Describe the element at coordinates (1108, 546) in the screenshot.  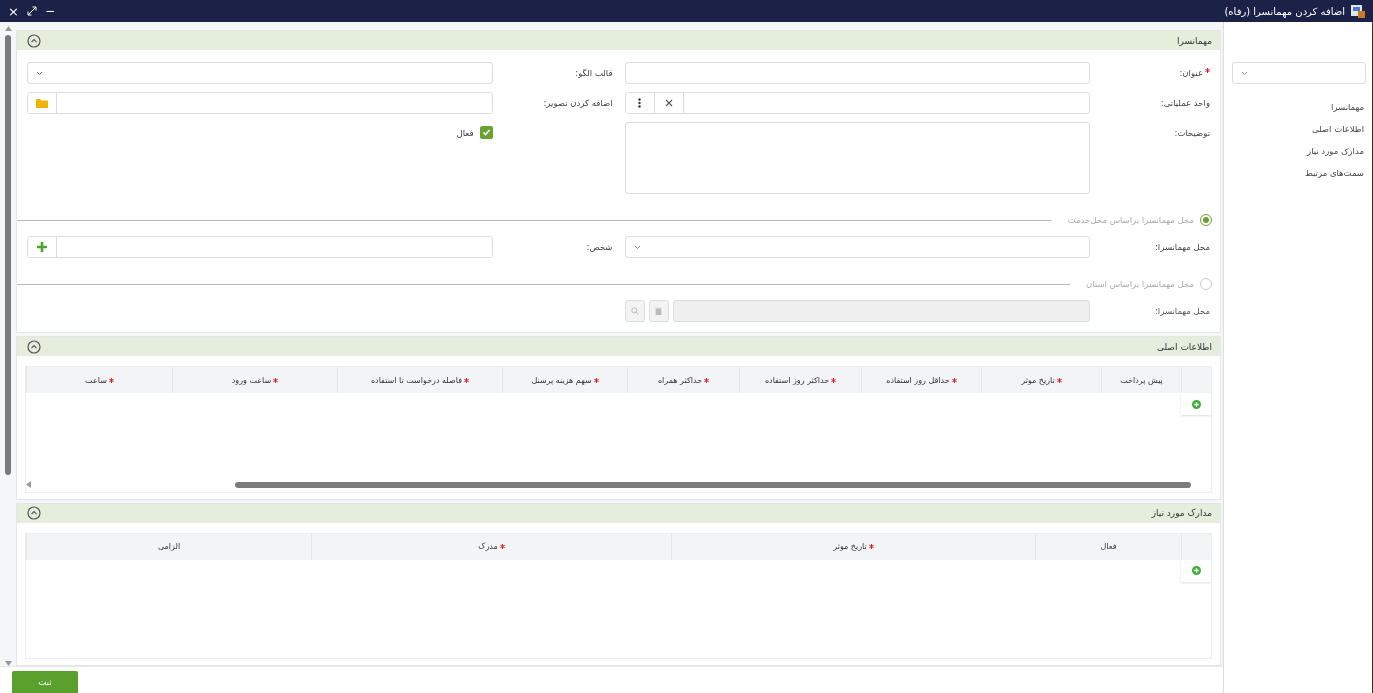
I see `column-header: فعال` at that location.